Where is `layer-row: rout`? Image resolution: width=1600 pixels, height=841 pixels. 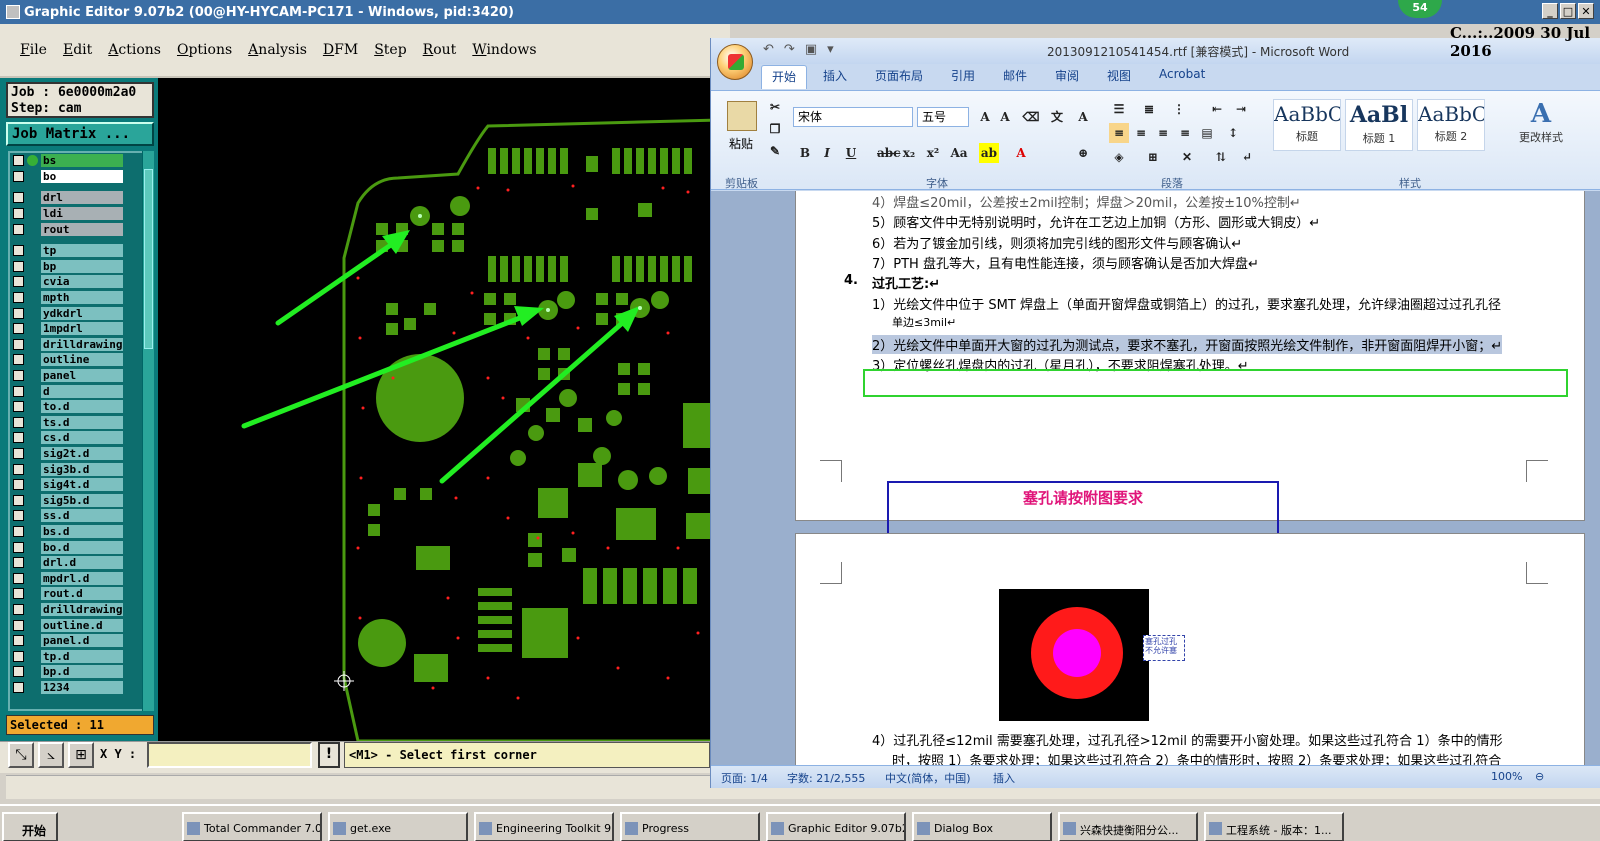
layer-row: rout is located at coordinates (78, 229).